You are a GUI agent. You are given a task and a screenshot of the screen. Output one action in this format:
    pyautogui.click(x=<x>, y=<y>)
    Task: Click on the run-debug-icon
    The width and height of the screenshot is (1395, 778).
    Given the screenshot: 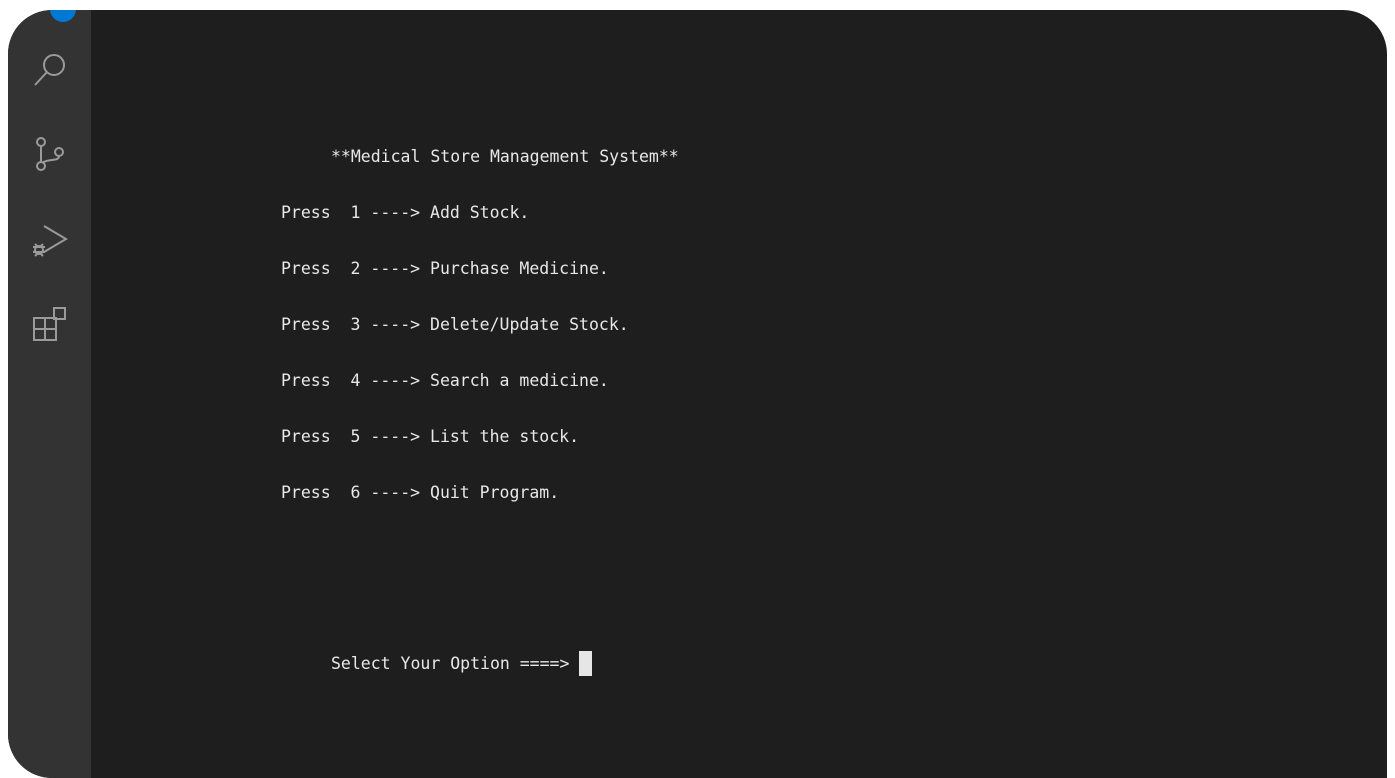 What is the action you would take?
    pyautogui.click(x=50, y=240)
    